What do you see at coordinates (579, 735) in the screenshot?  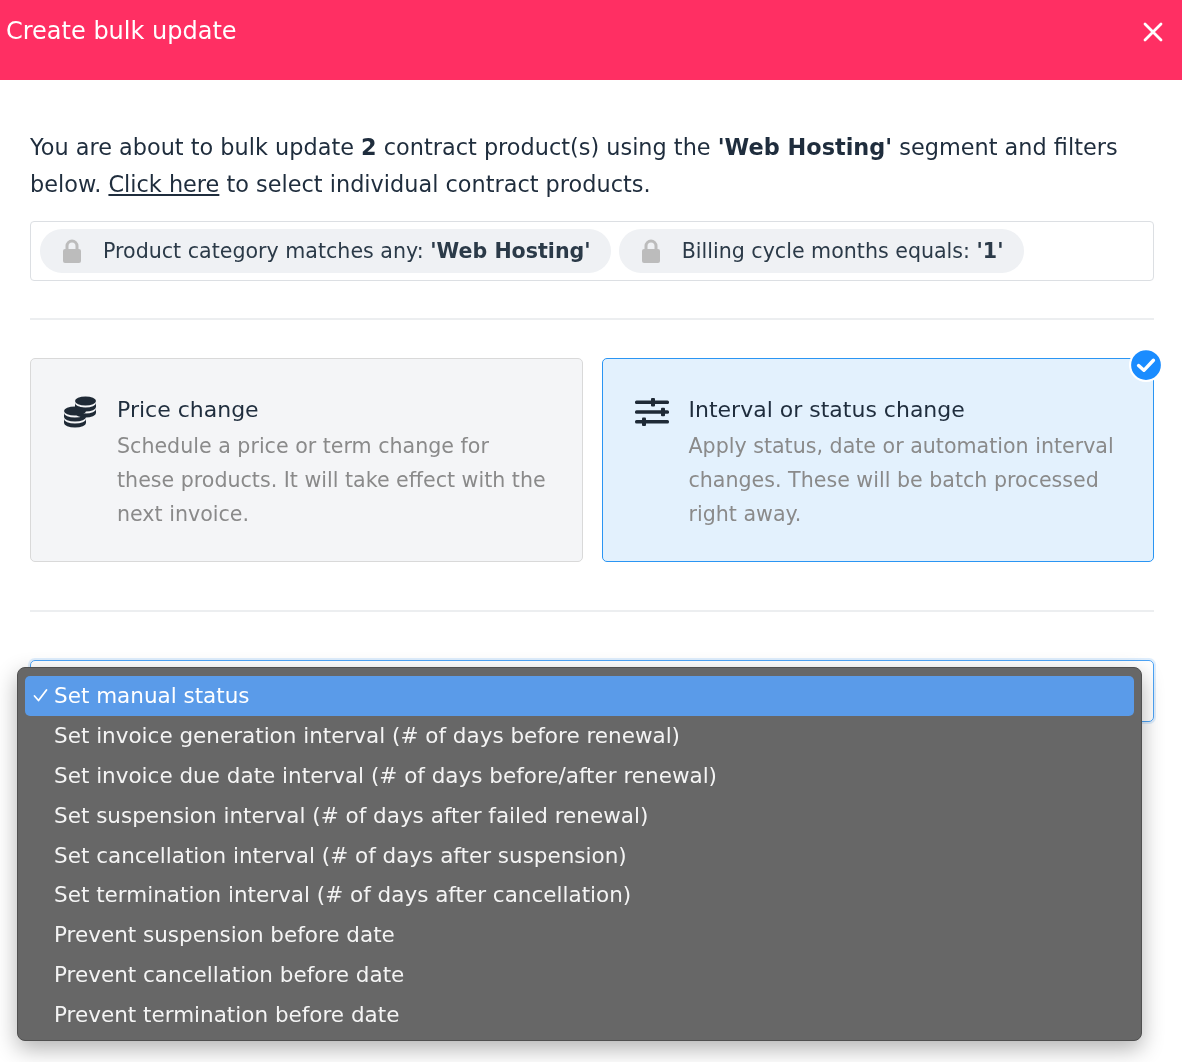 I see `dropdown-option: Set invoice generation interval (# of days before renewal)` at bounding box center [579, 735].